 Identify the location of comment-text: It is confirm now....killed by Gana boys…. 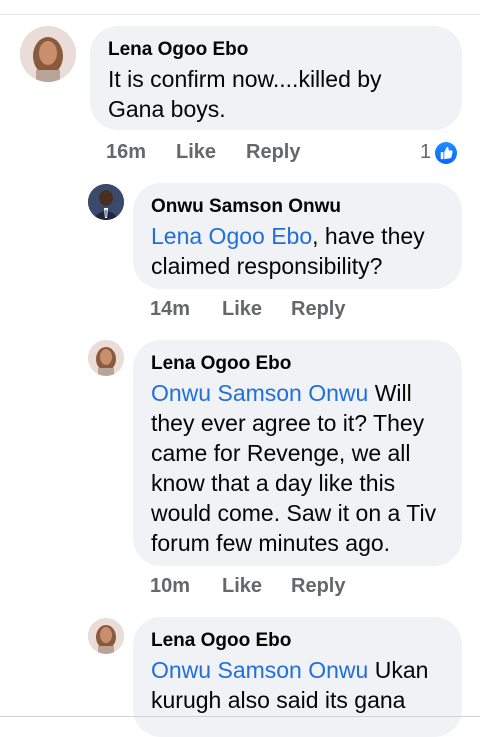
(245, 94).